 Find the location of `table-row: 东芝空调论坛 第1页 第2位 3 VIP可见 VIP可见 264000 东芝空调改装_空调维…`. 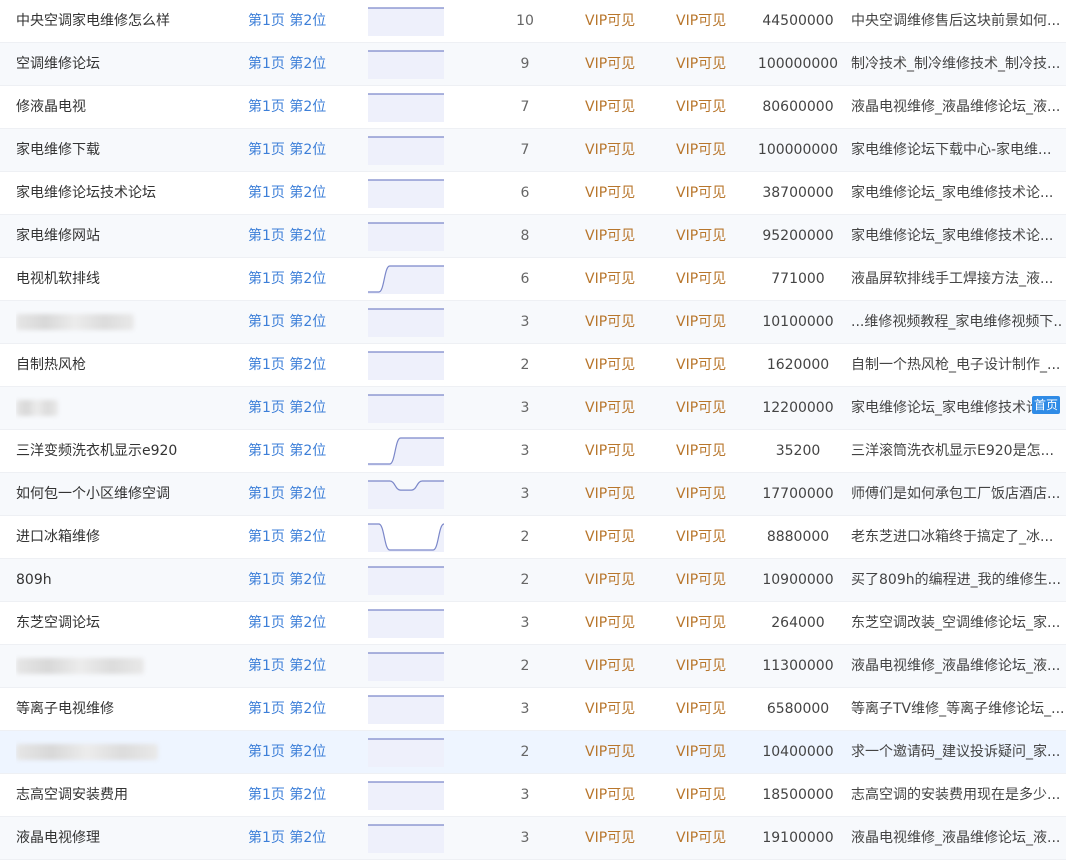

table-row: 东芝空调论坛 第1页 第2位 3 VIP可见 VIP可见 264000 东芝空调改装_空调维… is located at coordinates (533, 623).